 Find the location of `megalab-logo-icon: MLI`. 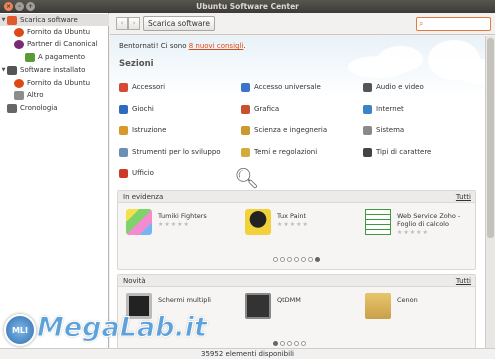

megalab-logo-icon: MLI is located at coordinates (20, 330).